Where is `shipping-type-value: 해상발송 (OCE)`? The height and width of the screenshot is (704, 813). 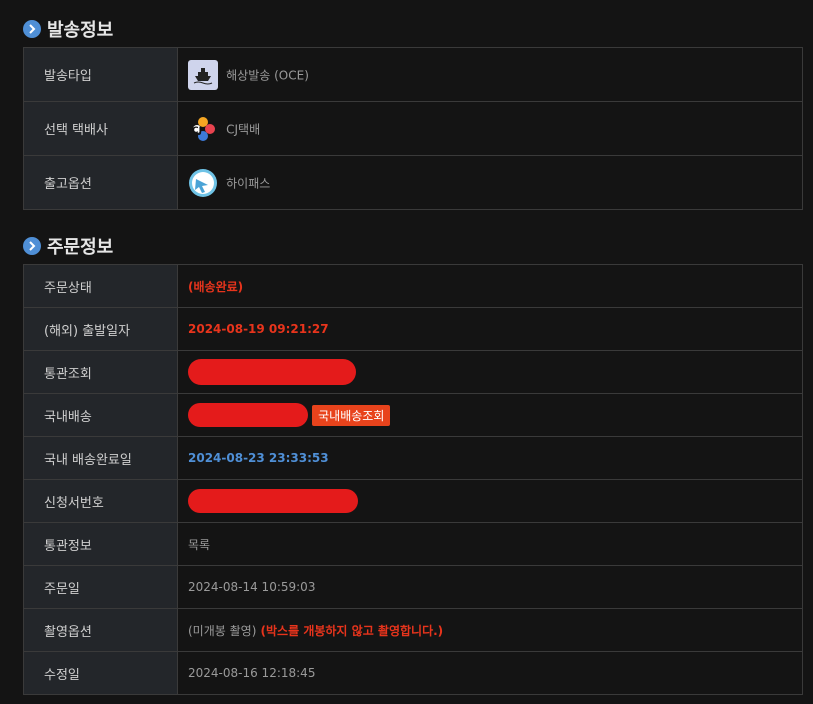
shipping-type-value: 해상발송 (OCE) is located at coordinates (490, 74).